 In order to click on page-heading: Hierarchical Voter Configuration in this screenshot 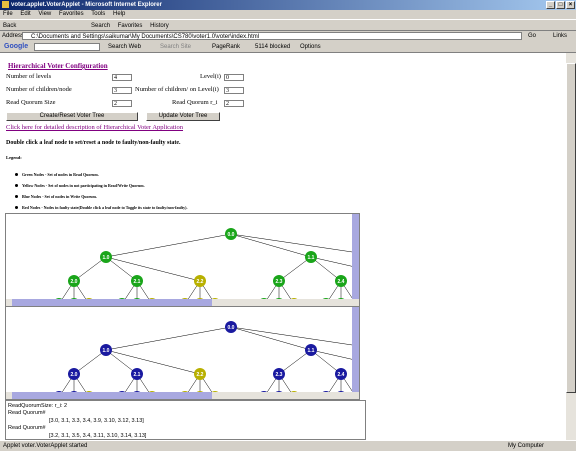, I will do `click(58, 66)`.